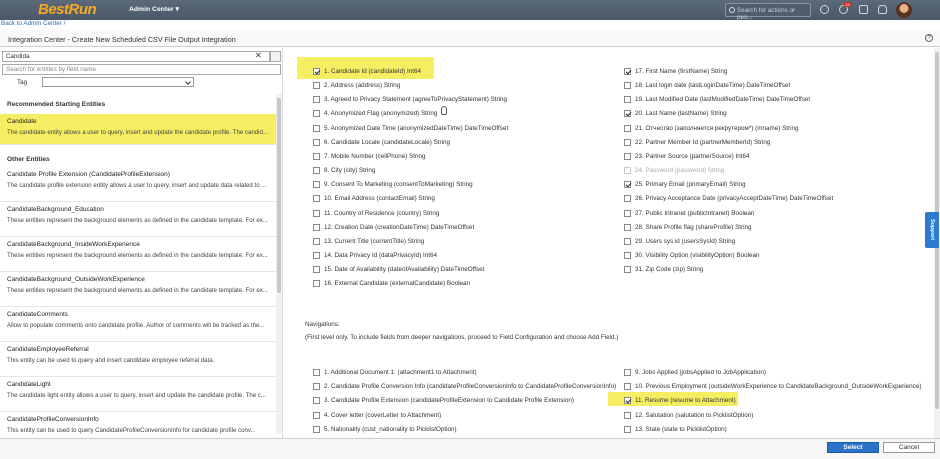 This screenshot has height=459, width=940. What do you see at coordinates (679, 241) in the screenshot?
I see `field-checkbox-row: 29. Users sys id (usersSysId) String` at bounding box center [679, 241].